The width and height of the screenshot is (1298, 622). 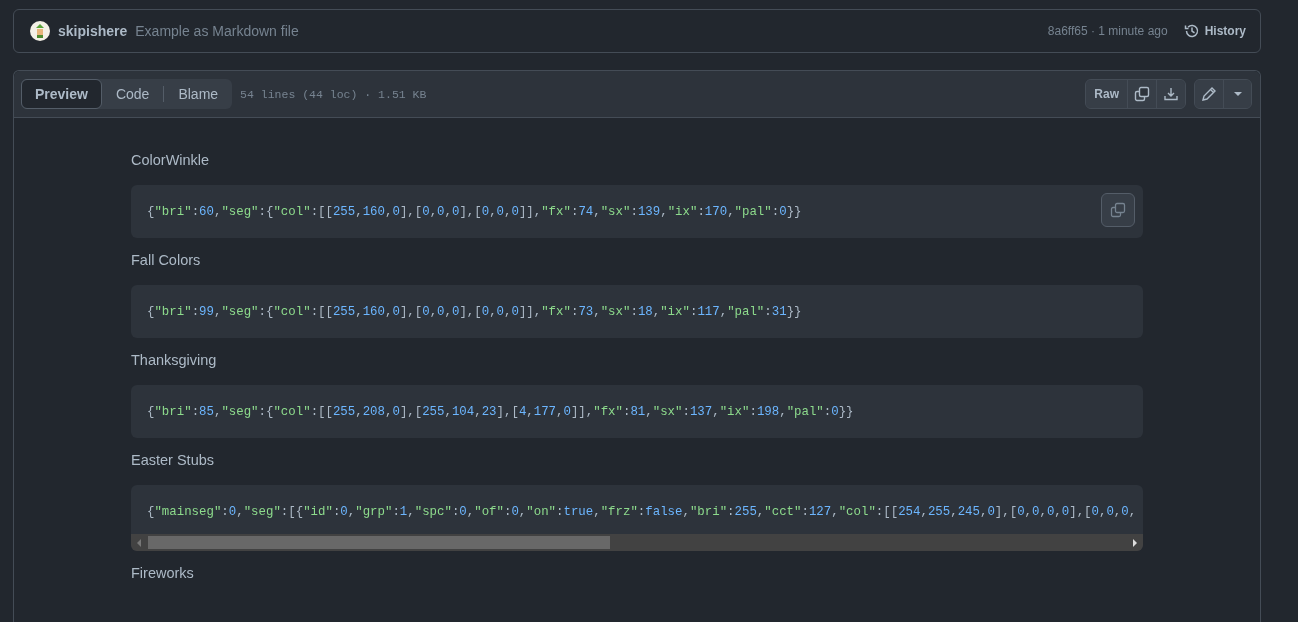 I want to click on horizontal-scrollbar, so click(x=637, y=542).